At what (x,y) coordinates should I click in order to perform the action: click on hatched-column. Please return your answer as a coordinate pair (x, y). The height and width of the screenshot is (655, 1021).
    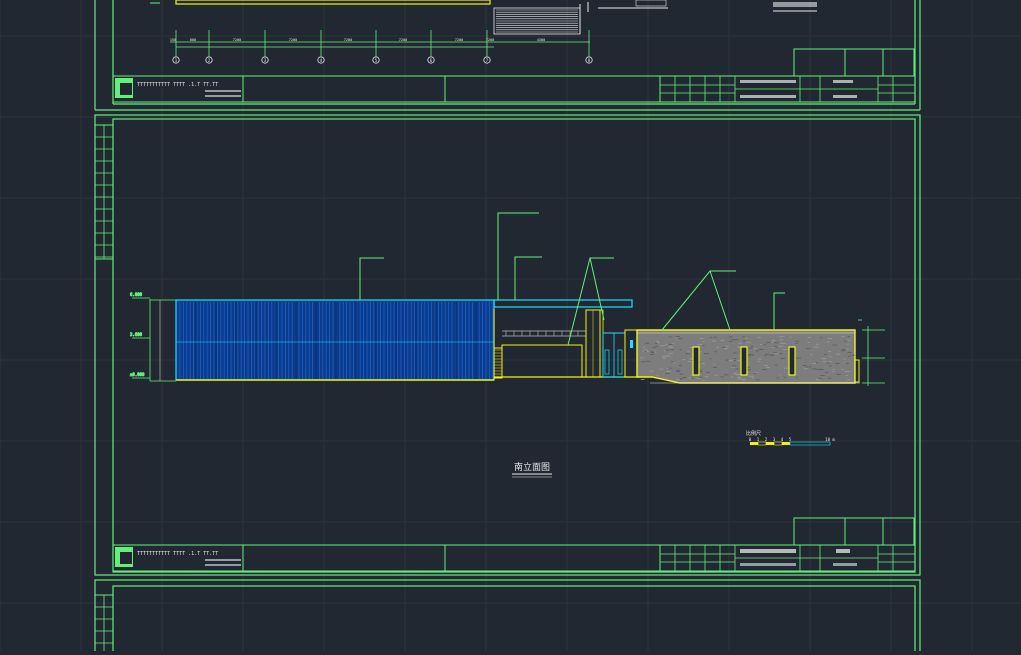
    Looking at the image, I should click on (498, 363).